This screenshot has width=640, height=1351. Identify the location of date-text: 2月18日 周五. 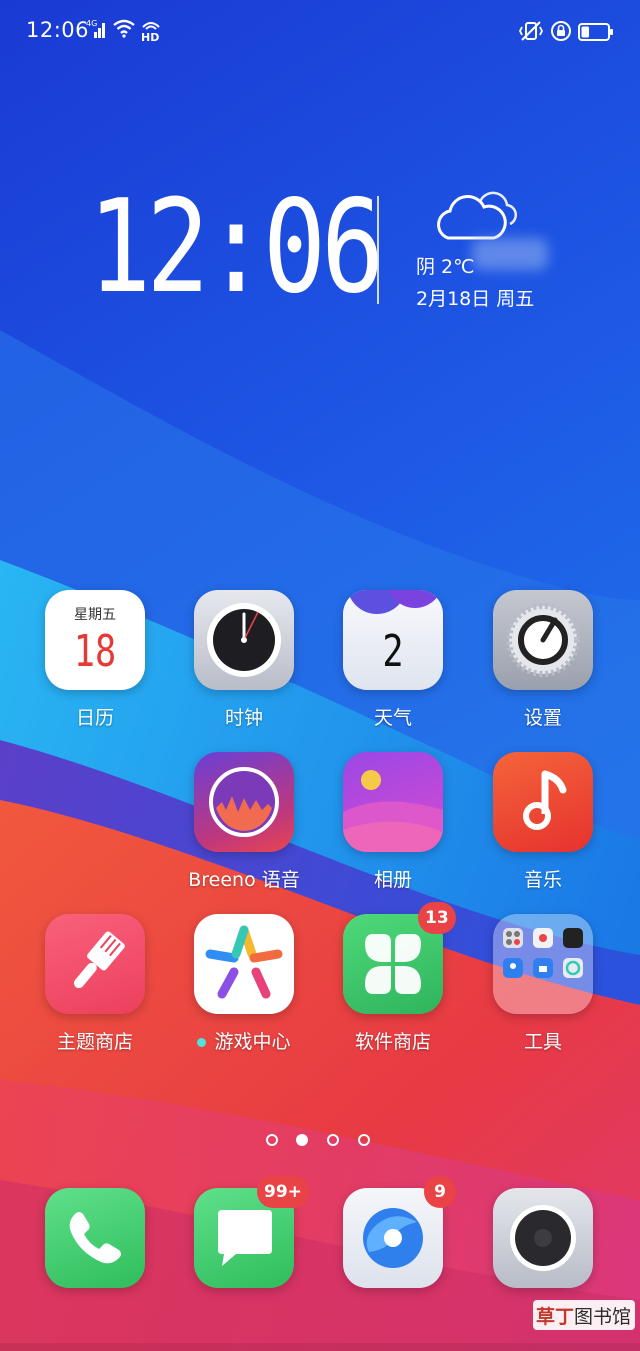
(475, 299).